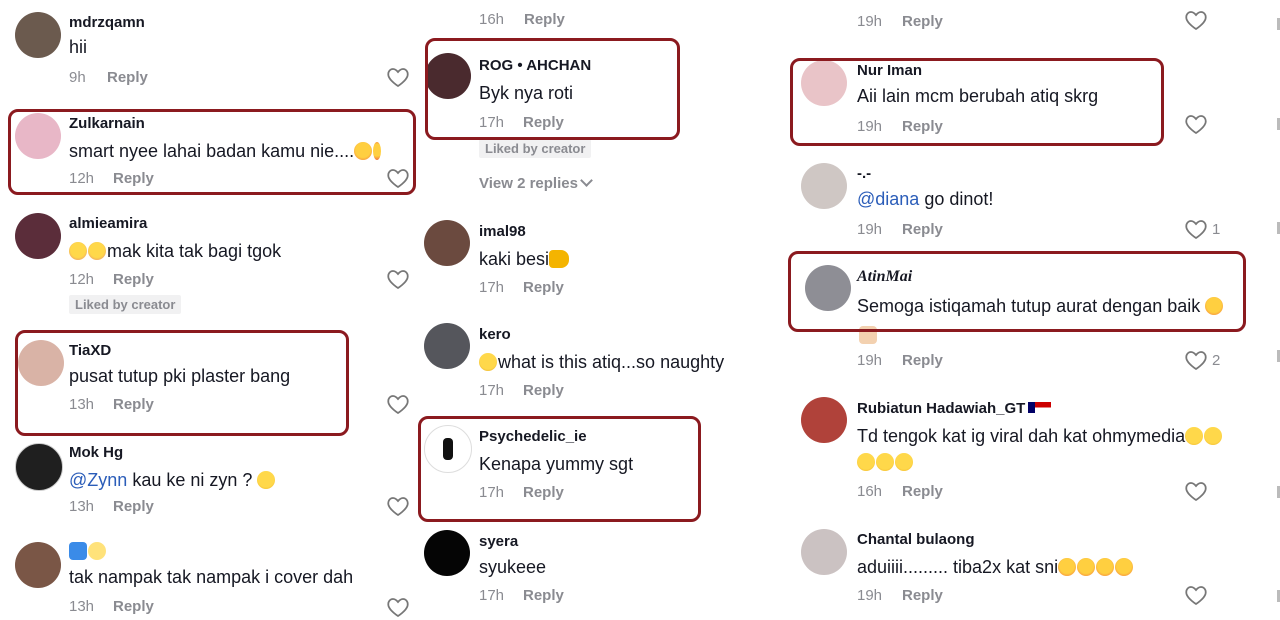  What do you see at coordinates (1216, 360) in the screenshot?
I see `like-count: 2` at bounding box center [1216, 360].